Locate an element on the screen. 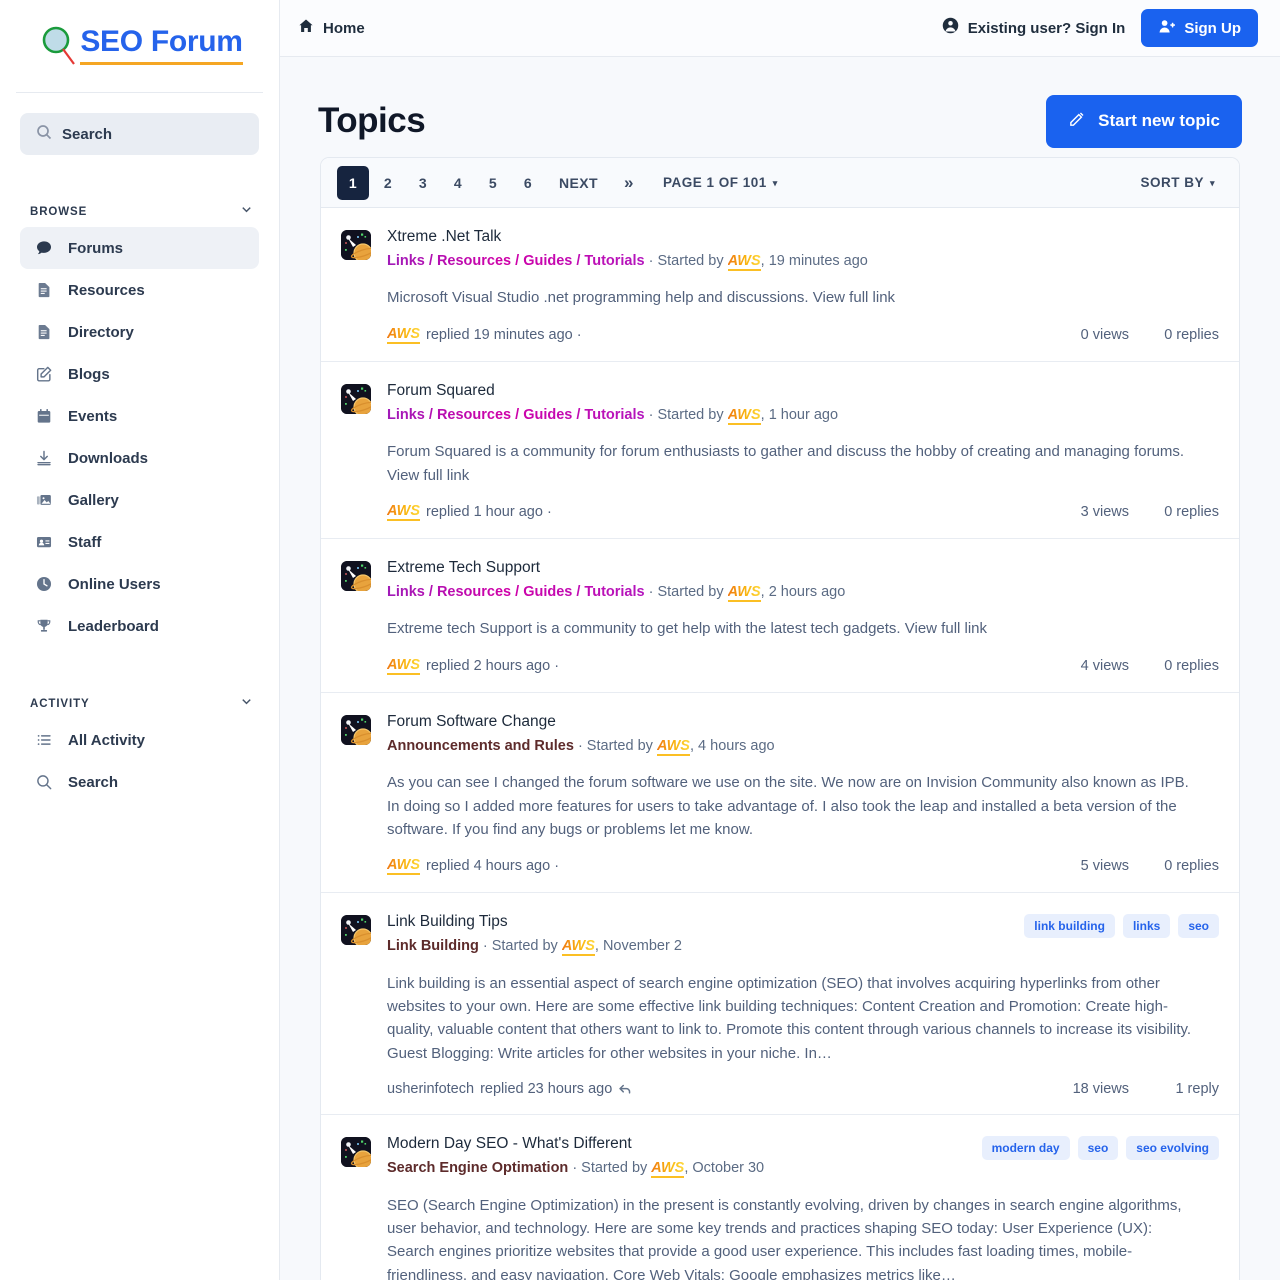 Image resolution: width=1280 pixels, height=1280 pixels. sidebar-item-directory: Directory is located at coordinates (139, 332).